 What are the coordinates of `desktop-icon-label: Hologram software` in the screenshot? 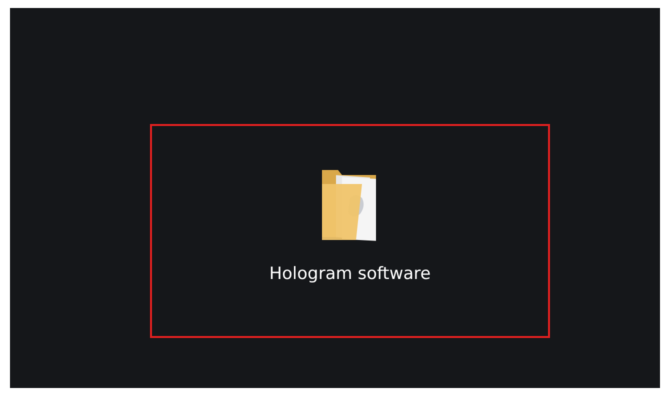 It's located at (350, 275).